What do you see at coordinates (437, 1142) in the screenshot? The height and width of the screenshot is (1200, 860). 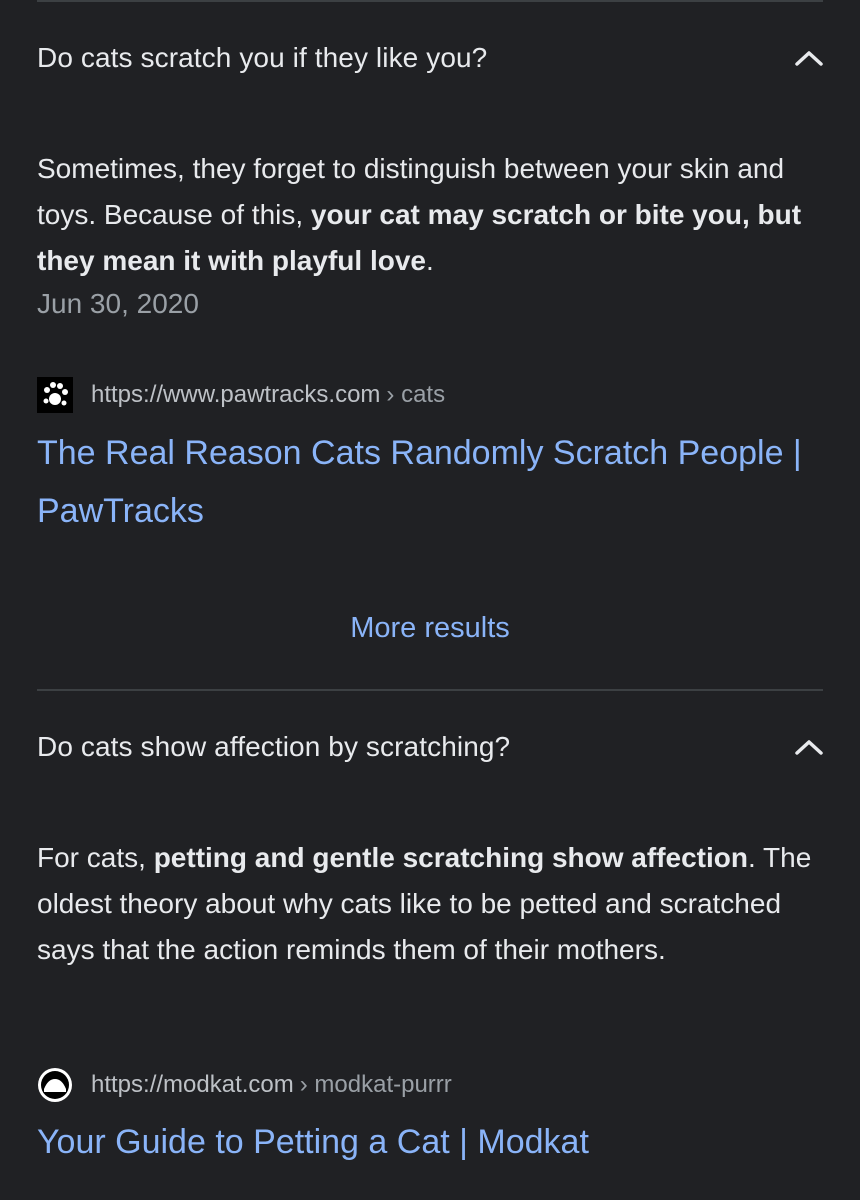 I see `result-title-link: Your Guide to Petting a Cat | Modkat` at bounding box center [437, 1142].